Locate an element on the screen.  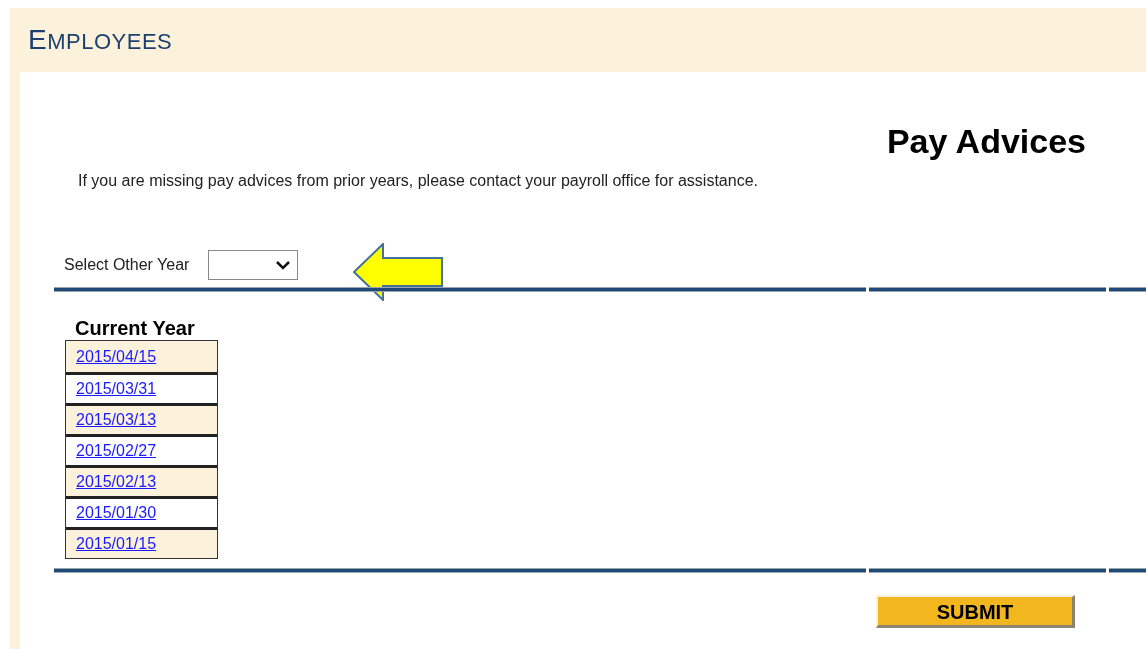
year-dropdown is located at coordinates (253, 265).